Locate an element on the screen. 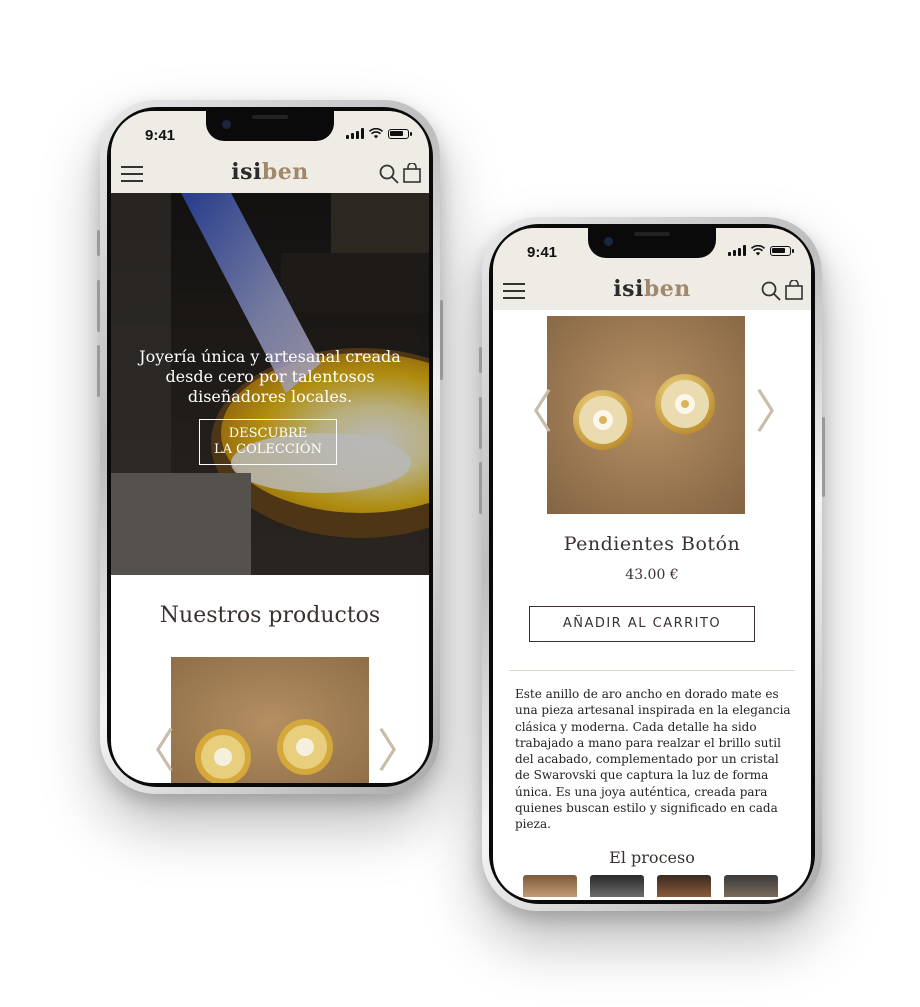  divider is located at coordinates (652, 670).